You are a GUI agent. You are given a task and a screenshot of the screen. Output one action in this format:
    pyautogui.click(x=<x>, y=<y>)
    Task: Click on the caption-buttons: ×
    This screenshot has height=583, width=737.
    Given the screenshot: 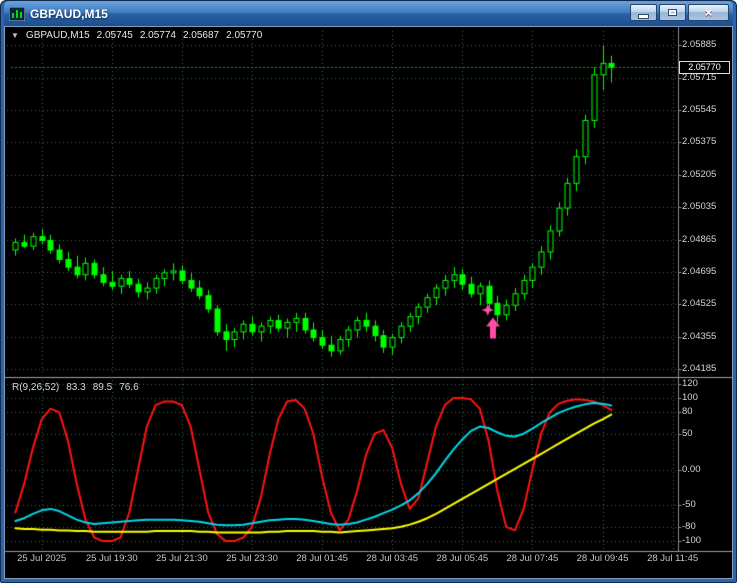 What is the action you would take?
    pyautogui.click(x=679, y=12)
    